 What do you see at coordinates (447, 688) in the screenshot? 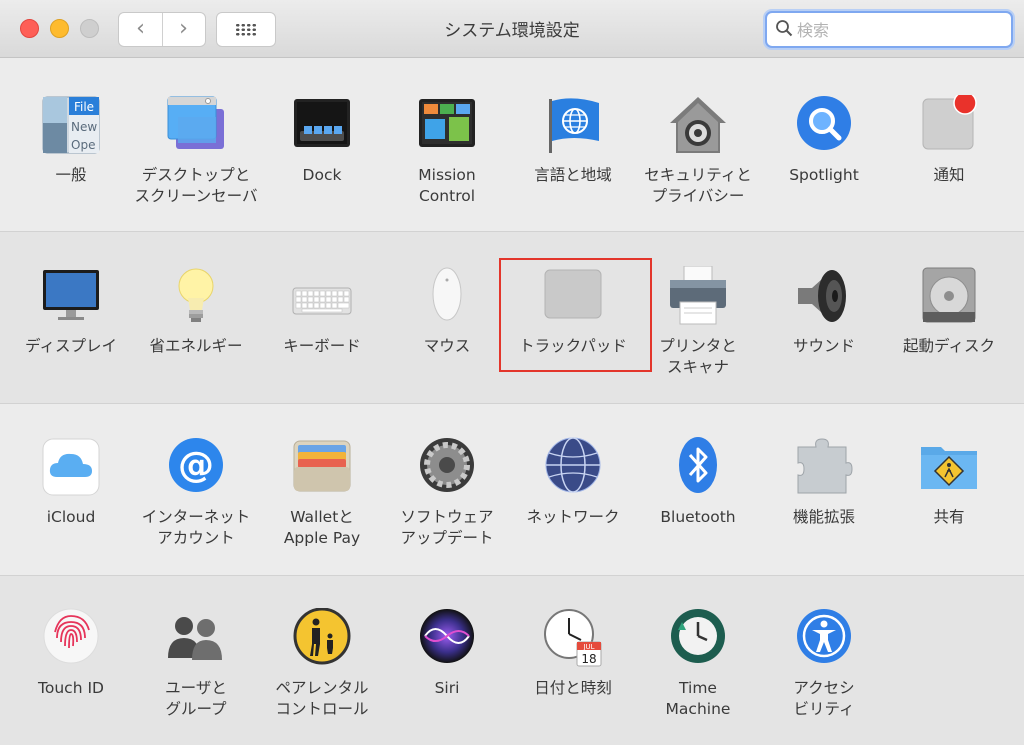
I see `pane-label: Siri` at bounding box center [447, 688].